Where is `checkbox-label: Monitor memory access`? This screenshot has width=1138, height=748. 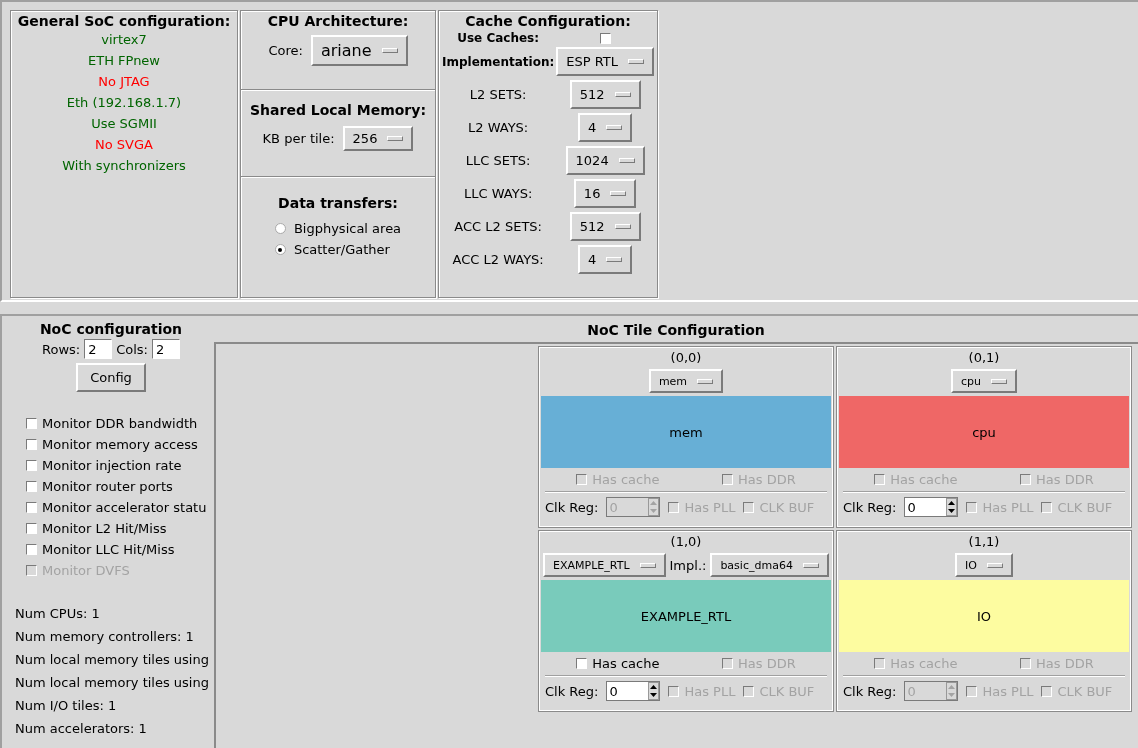 checkbox-label: Monitor memory access is located at coordinates (120, 444).